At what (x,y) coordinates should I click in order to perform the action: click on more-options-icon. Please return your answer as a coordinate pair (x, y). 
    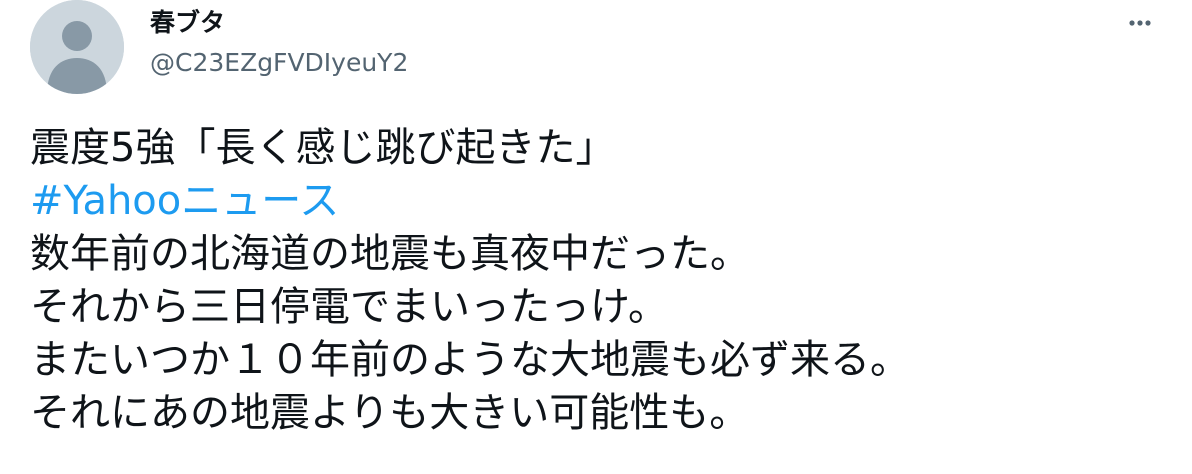
    Looking at the image, I should click on (1140, 23).